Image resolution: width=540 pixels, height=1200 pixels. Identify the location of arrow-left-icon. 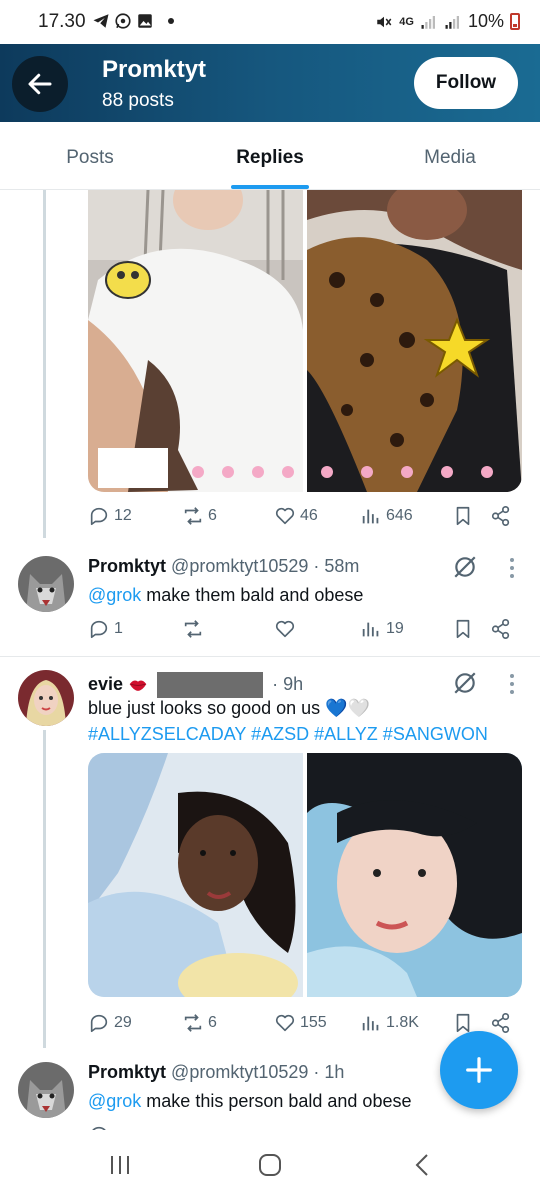
(40, 84).